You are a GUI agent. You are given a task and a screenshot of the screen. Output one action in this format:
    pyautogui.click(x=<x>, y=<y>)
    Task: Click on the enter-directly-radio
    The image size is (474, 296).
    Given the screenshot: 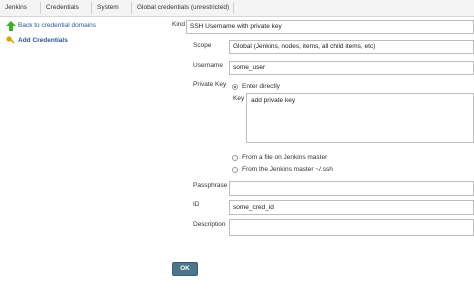 What is the action you would take?
    pyautogui.click(x=235, y=87)
    